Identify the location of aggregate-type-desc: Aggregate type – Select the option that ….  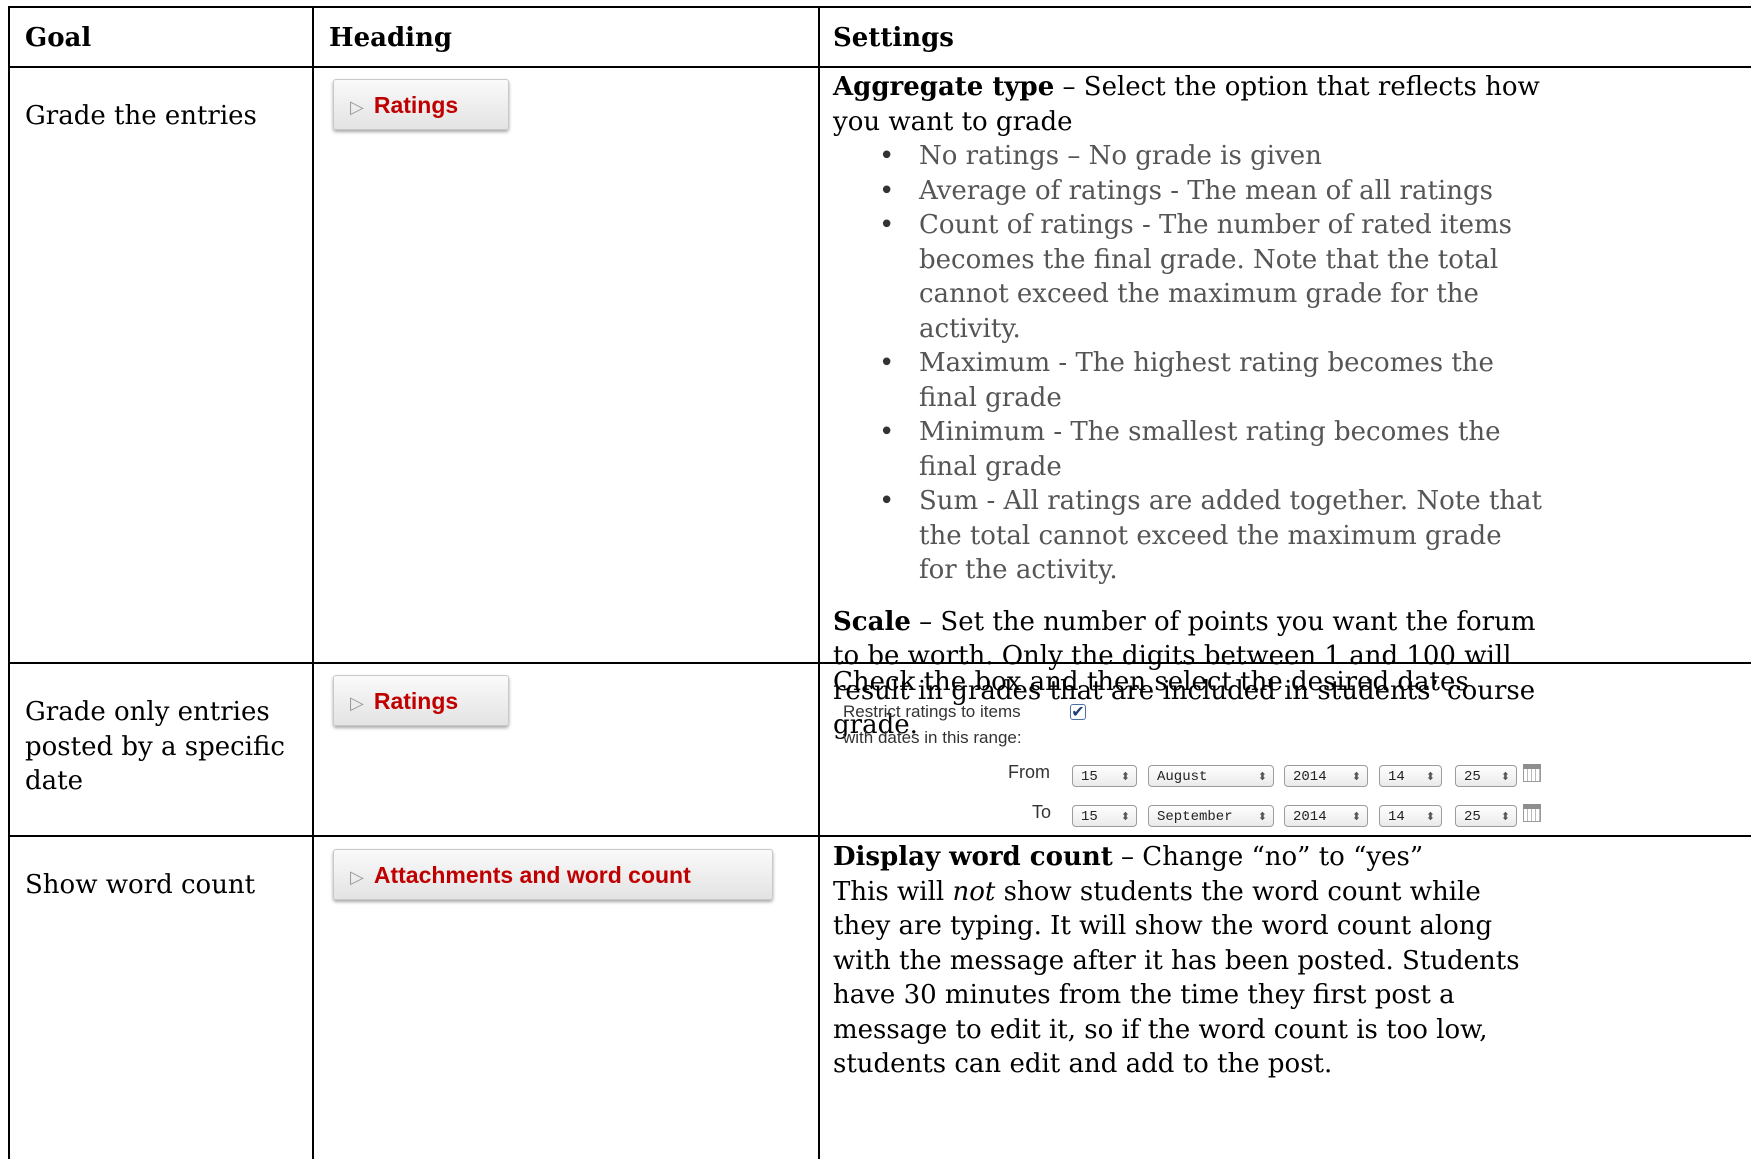
(1189, 104).